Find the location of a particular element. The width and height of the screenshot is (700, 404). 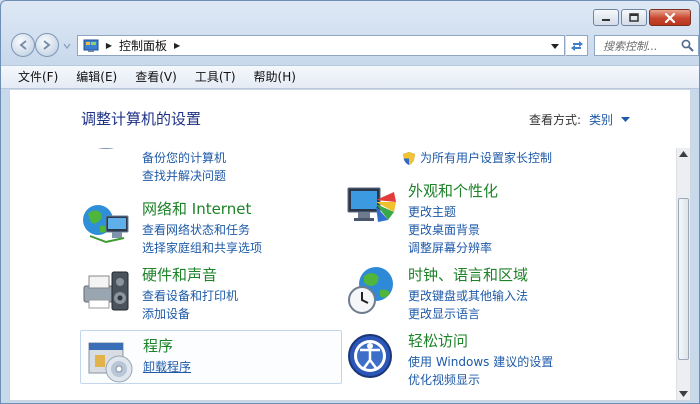

network-globe-icon is located at coordinates (106, 224).